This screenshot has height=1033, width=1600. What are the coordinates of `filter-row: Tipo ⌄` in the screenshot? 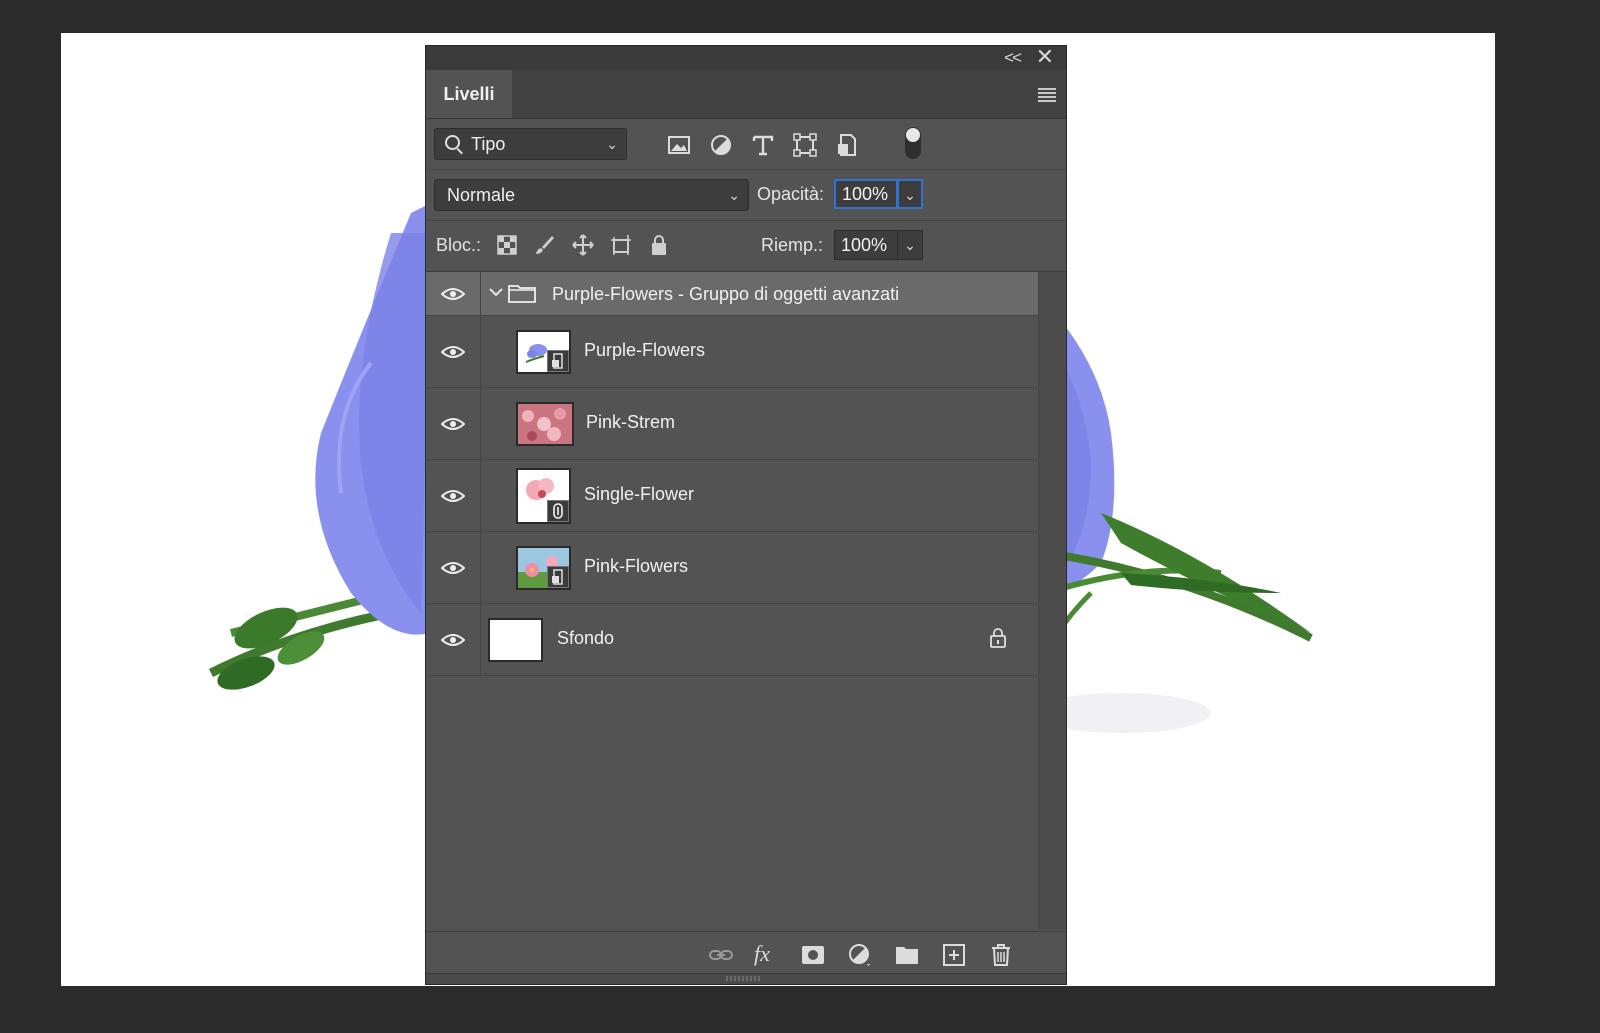 It's located at (746, 144).